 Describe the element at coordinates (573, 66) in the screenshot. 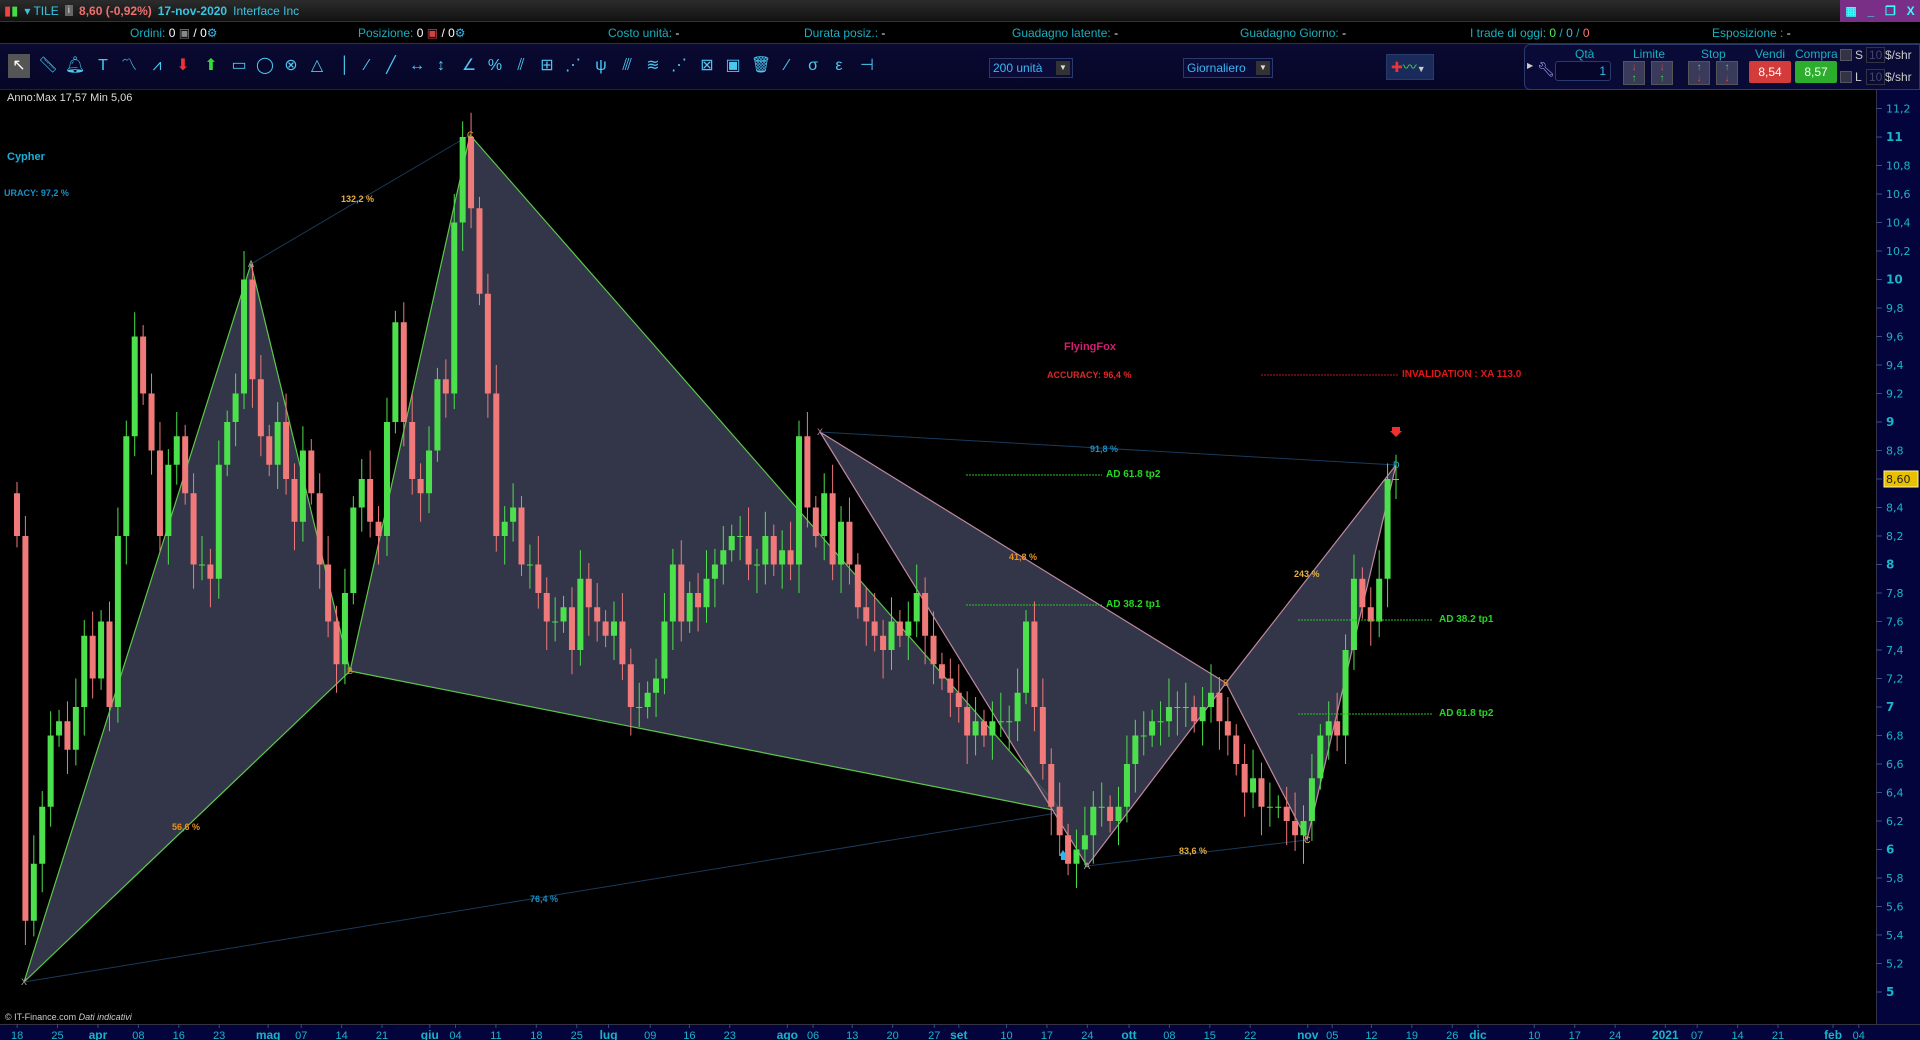

I see `gann-fan-icon: ⋰` at that location.